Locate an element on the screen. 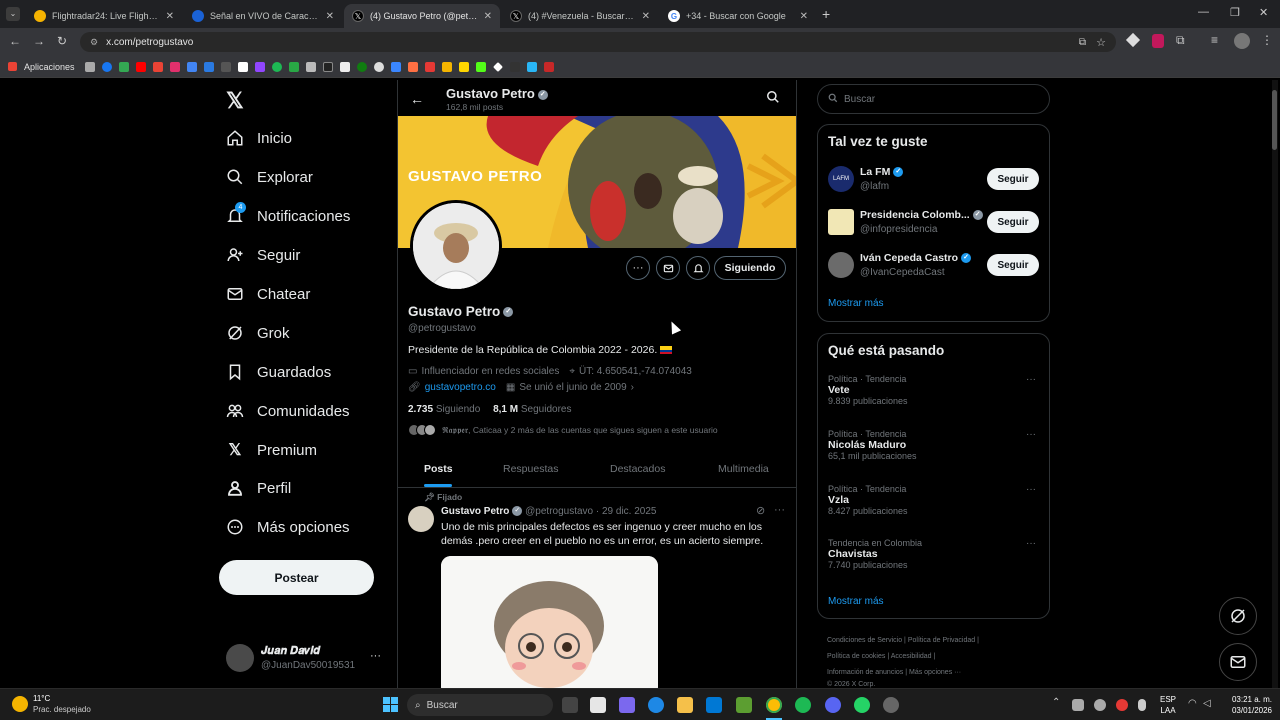 This screenshot has width=1280, height=720. notify-button is located at coordinates (698, 268).